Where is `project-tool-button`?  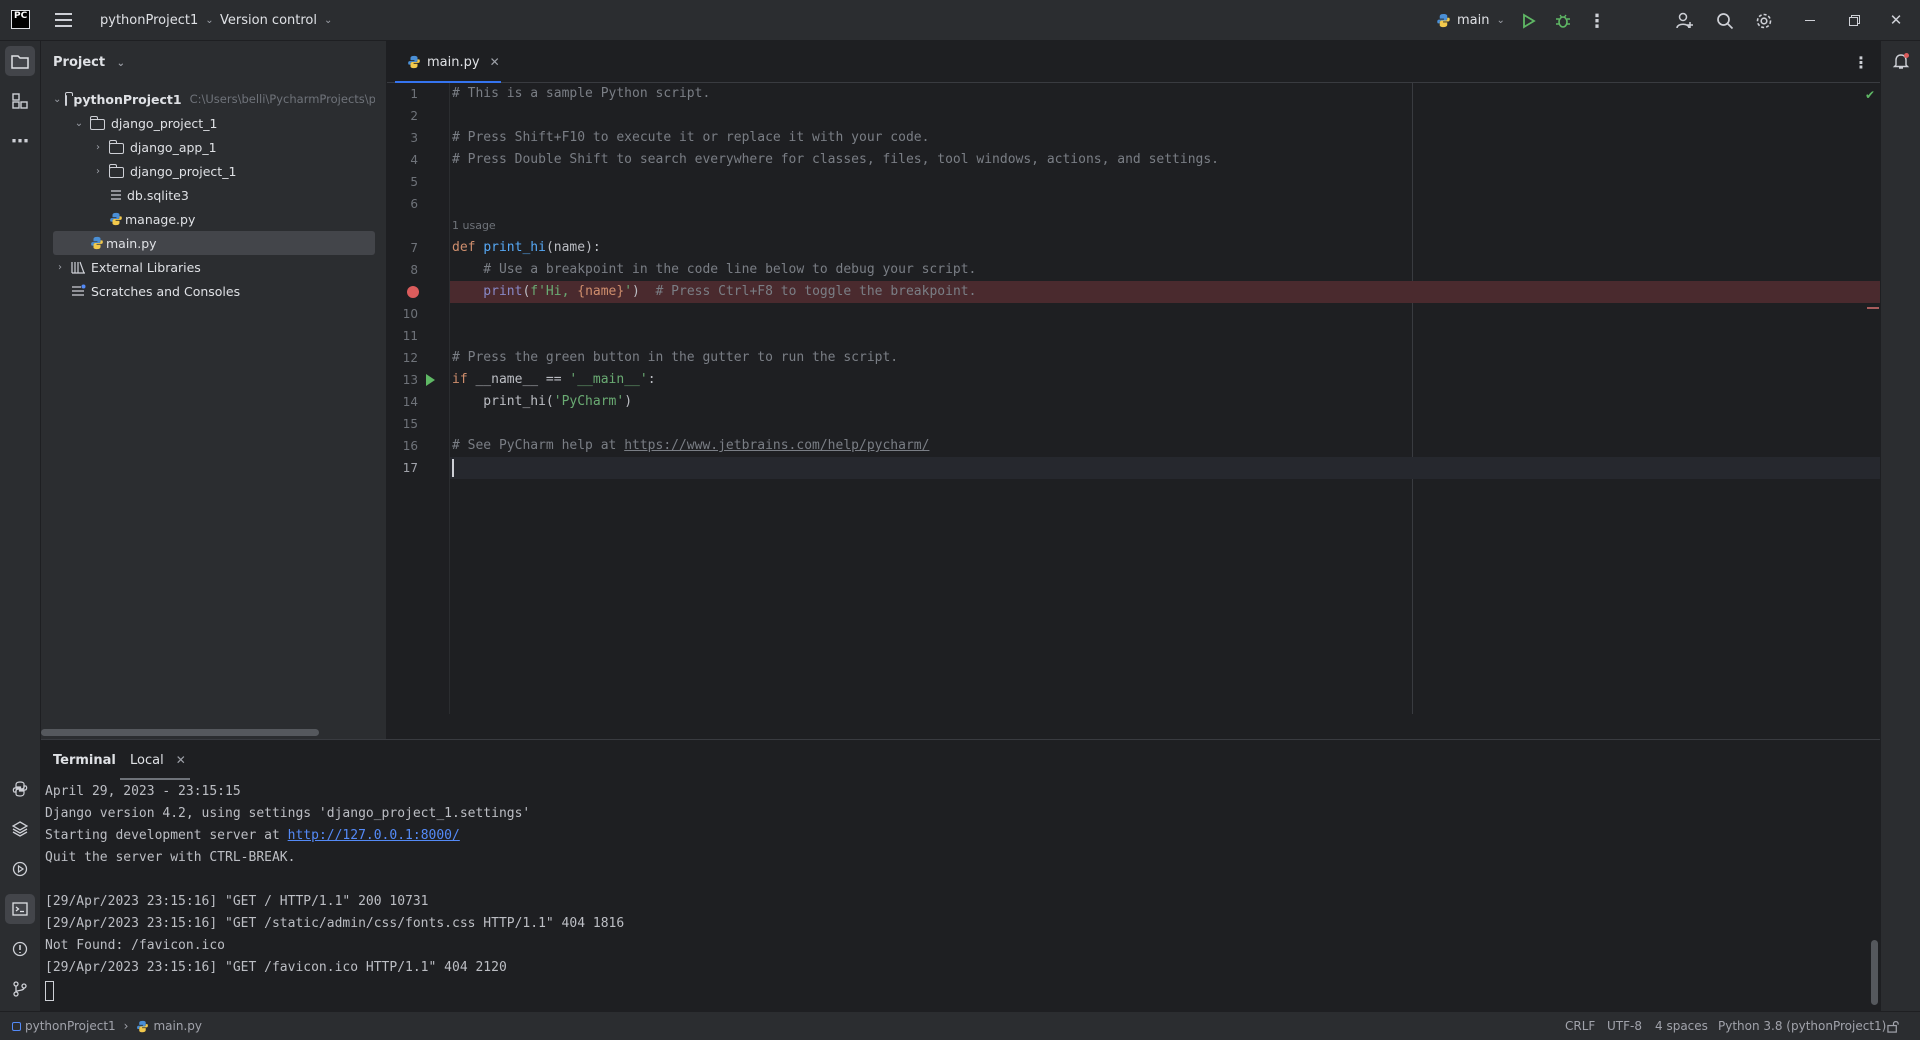 project-tool-button is located at coordinates (20, 61).